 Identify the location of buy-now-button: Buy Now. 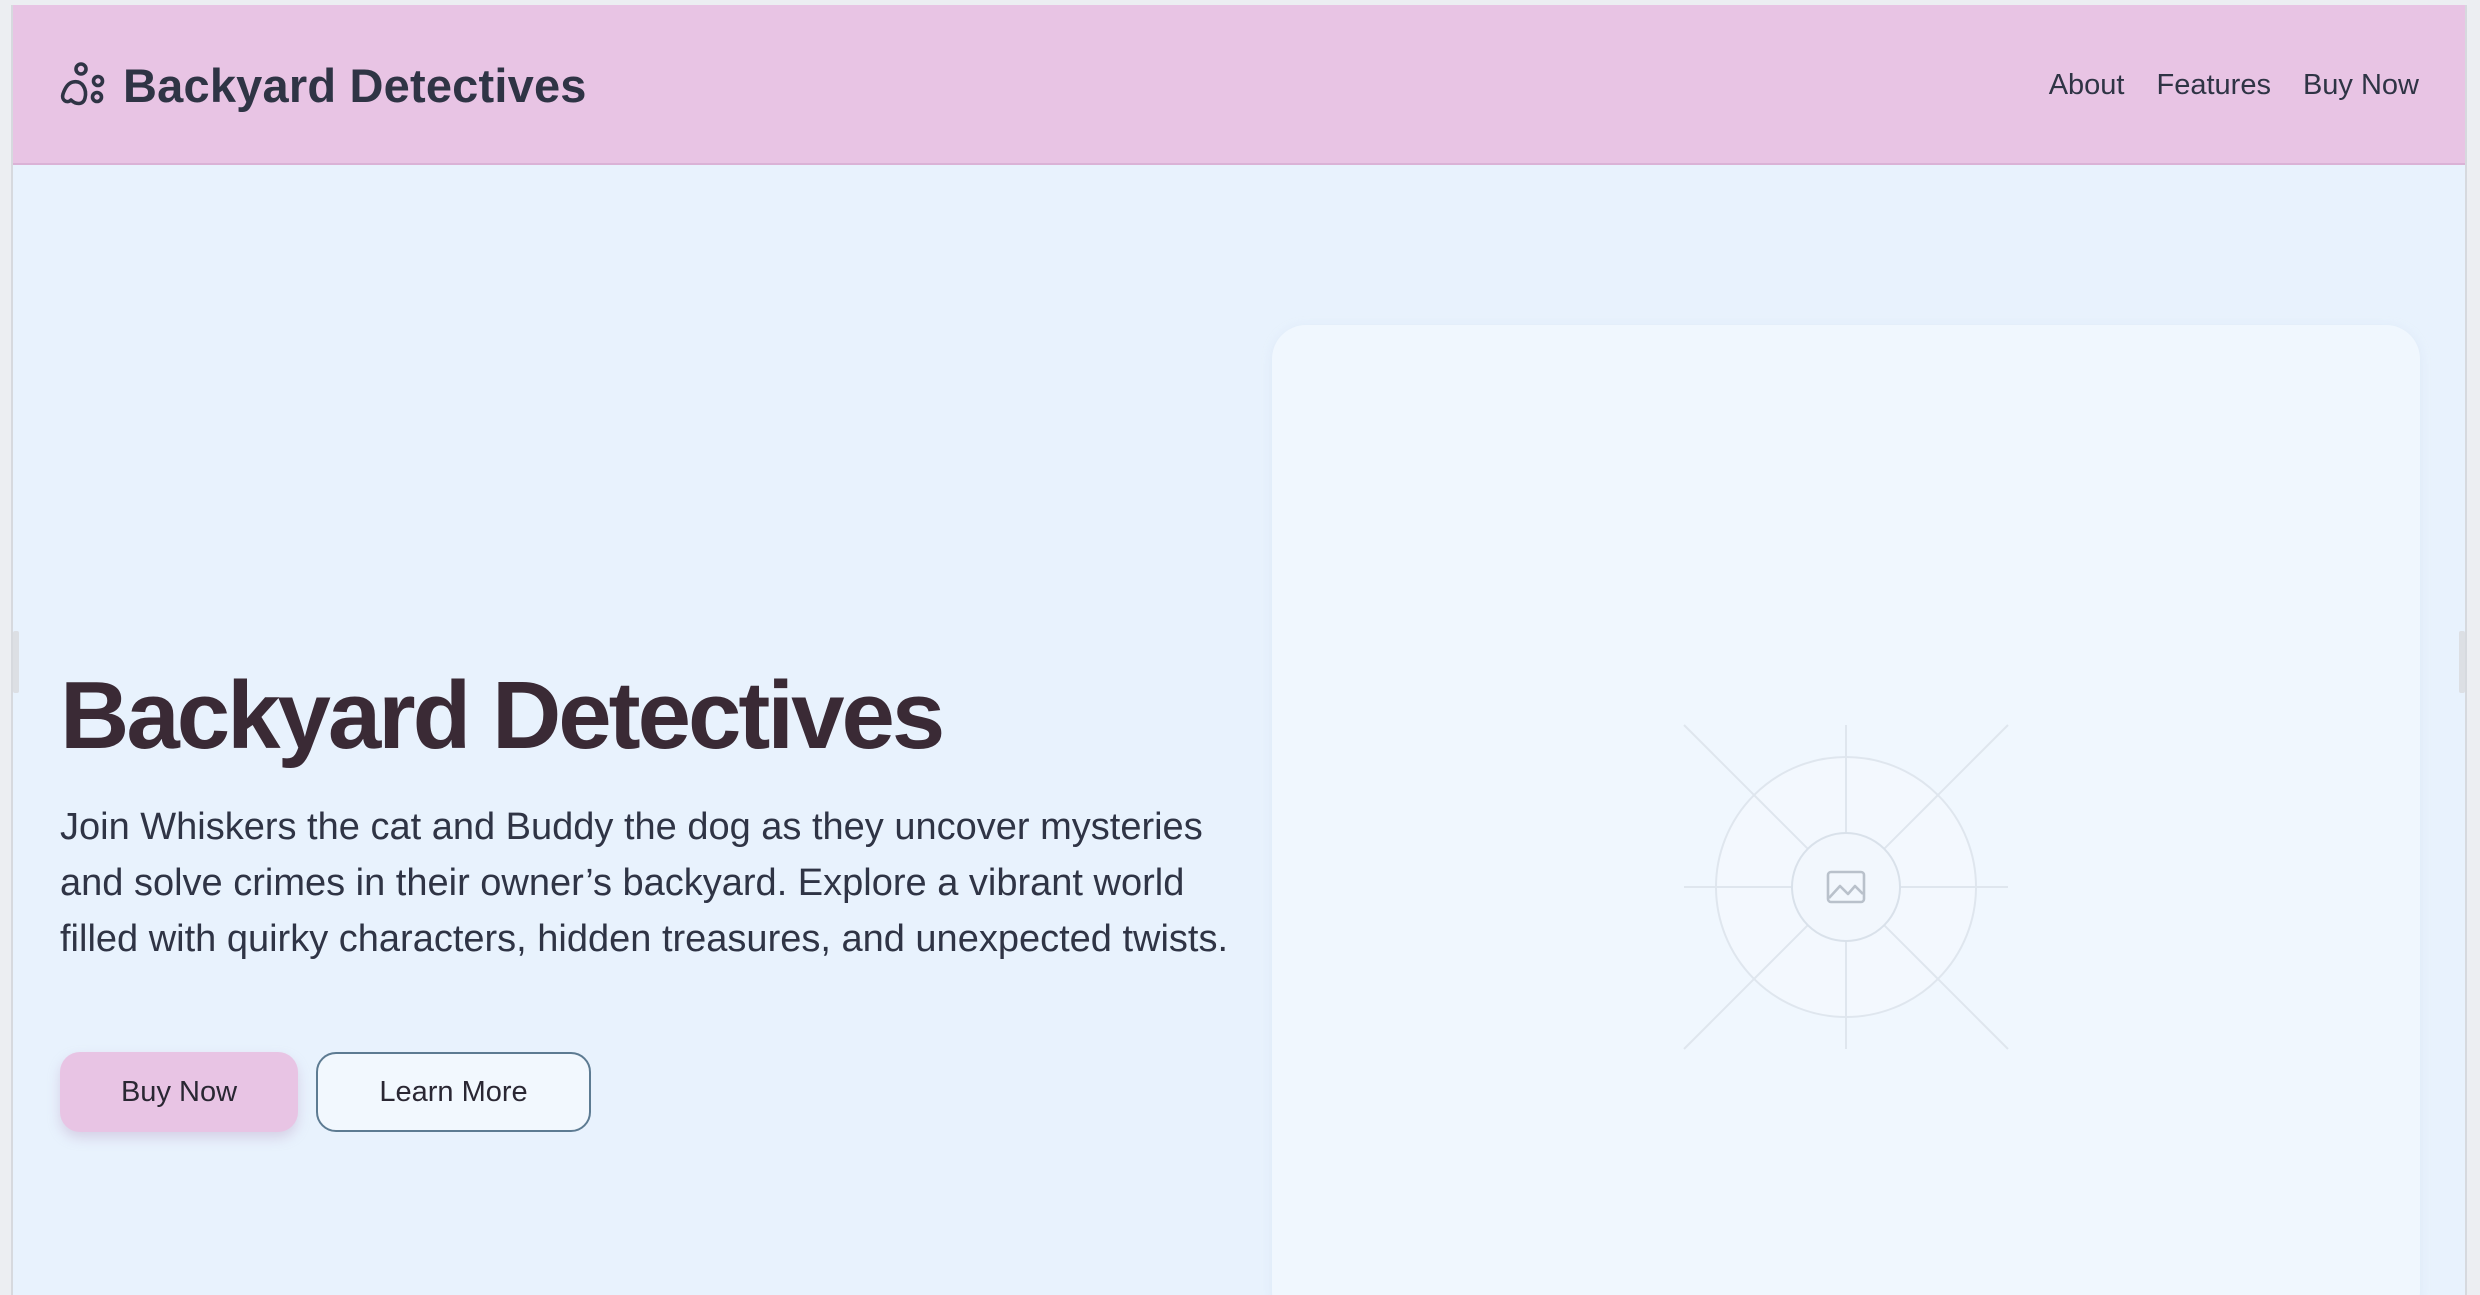
(179, 1092).